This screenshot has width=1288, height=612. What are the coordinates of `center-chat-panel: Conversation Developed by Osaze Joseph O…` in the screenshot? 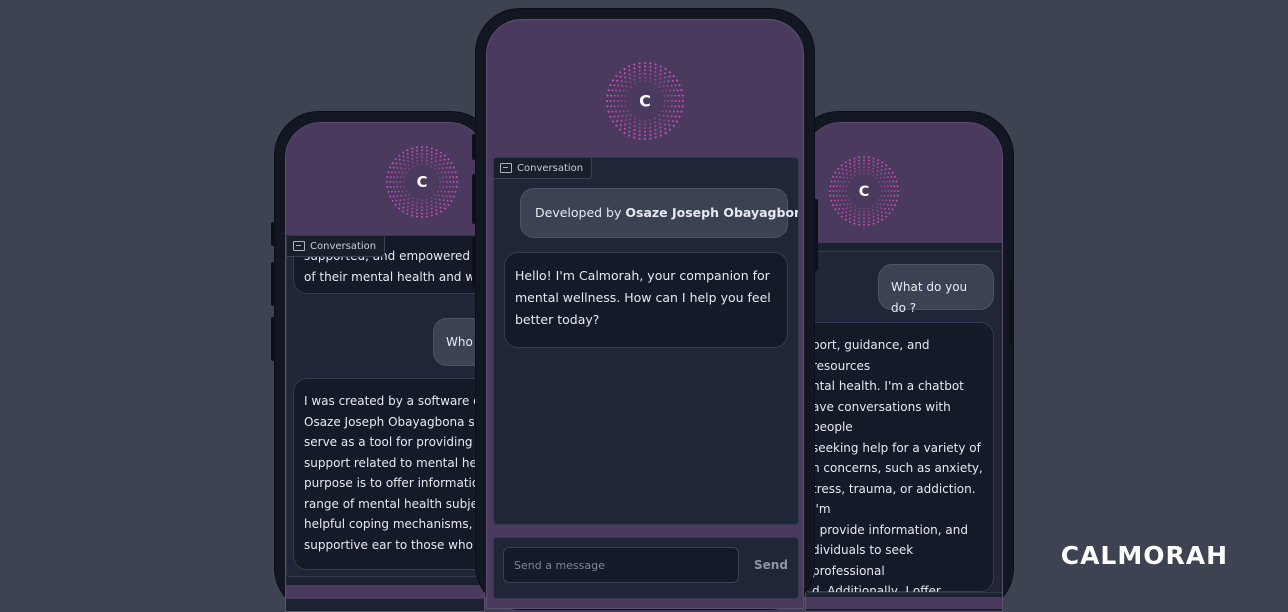 It's located at (646, 341).